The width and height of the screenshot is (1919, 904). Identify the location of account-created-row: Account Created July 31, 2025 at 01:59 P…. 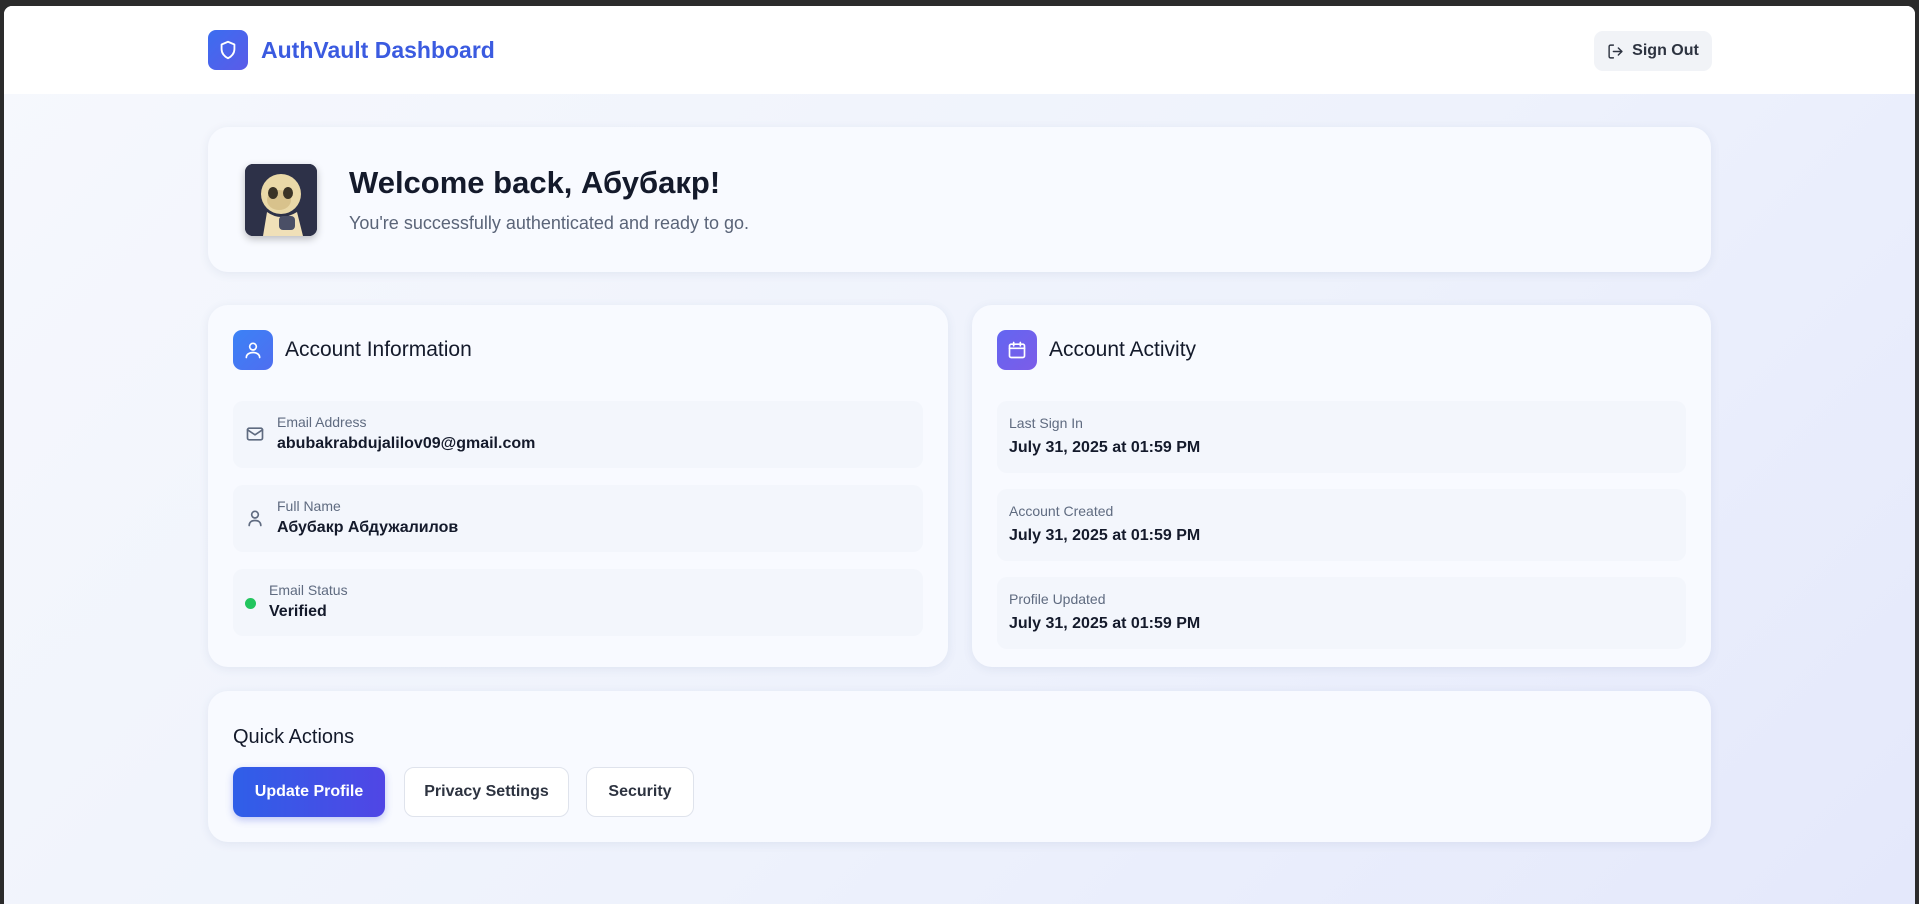
(1341, 525).